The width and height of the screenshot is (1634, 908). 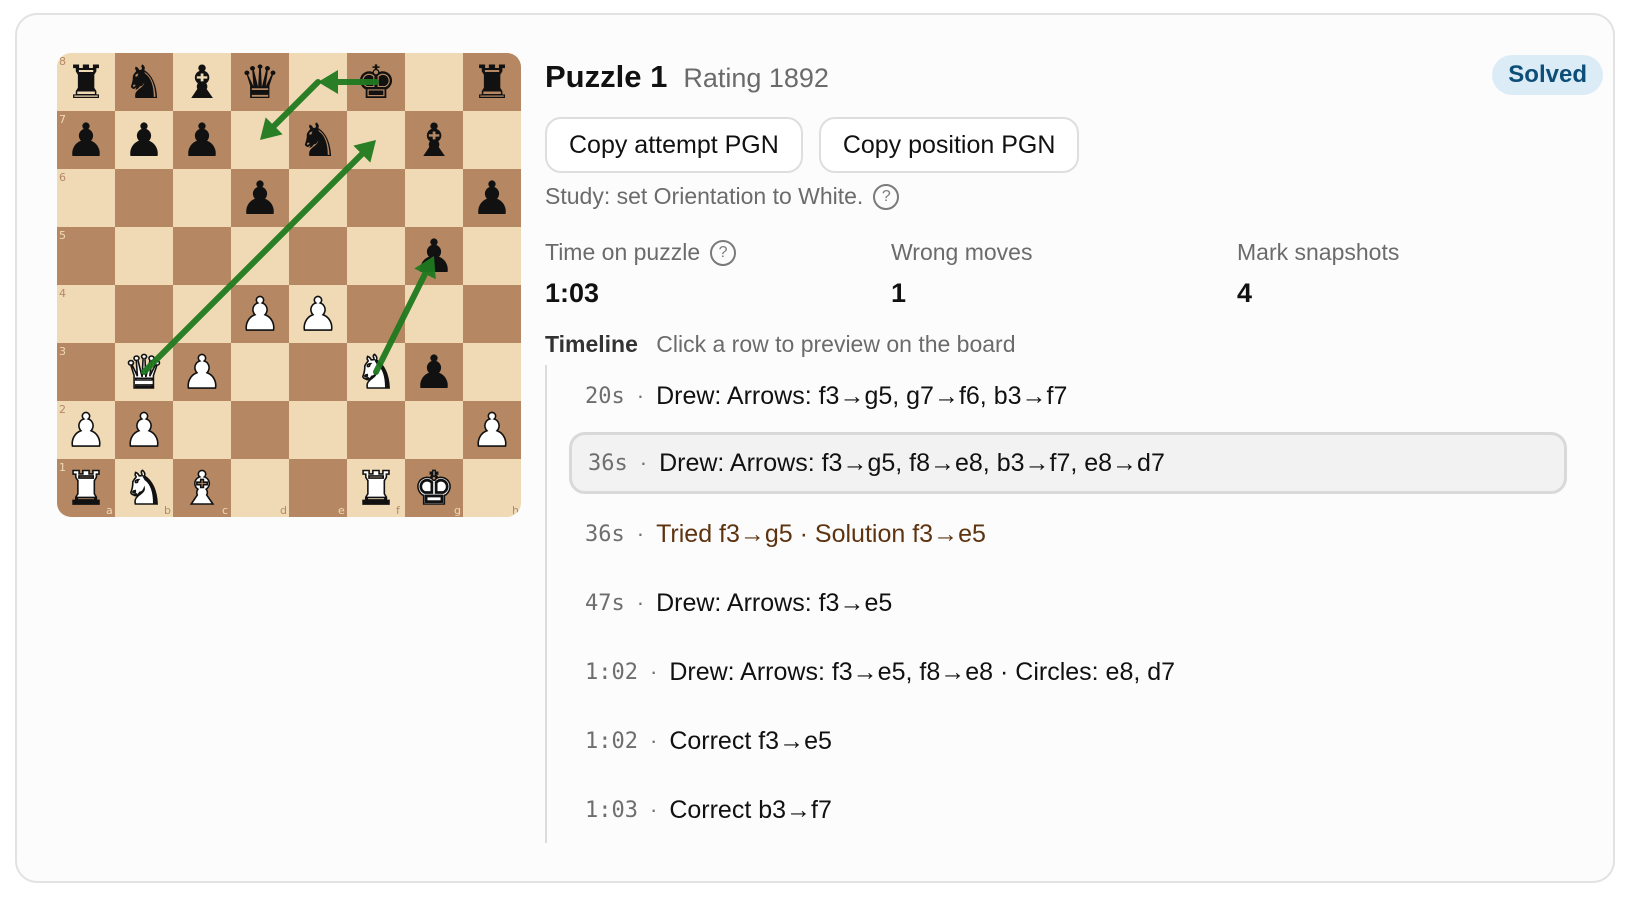 I want to click on square-b6, so click(x=144, y=198).